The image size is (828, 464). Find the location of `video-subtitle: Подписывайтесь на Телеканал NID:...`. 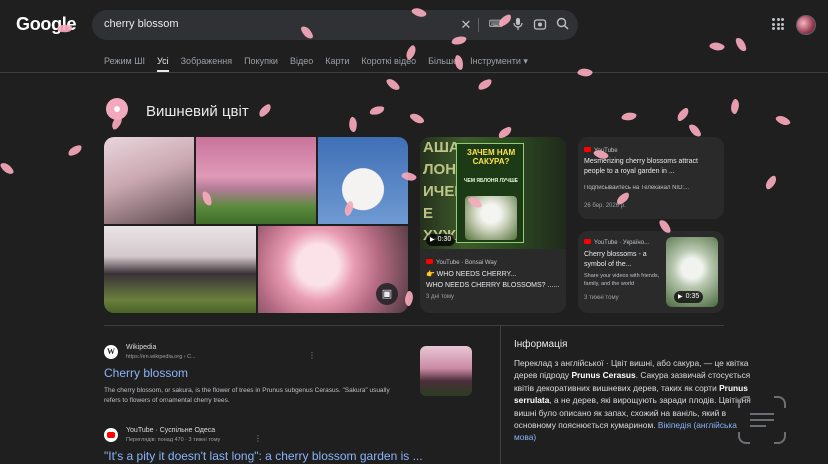

video-subtitle: Подписывайтесь на Телеканал NID:... is located at coordinates (637, 188).